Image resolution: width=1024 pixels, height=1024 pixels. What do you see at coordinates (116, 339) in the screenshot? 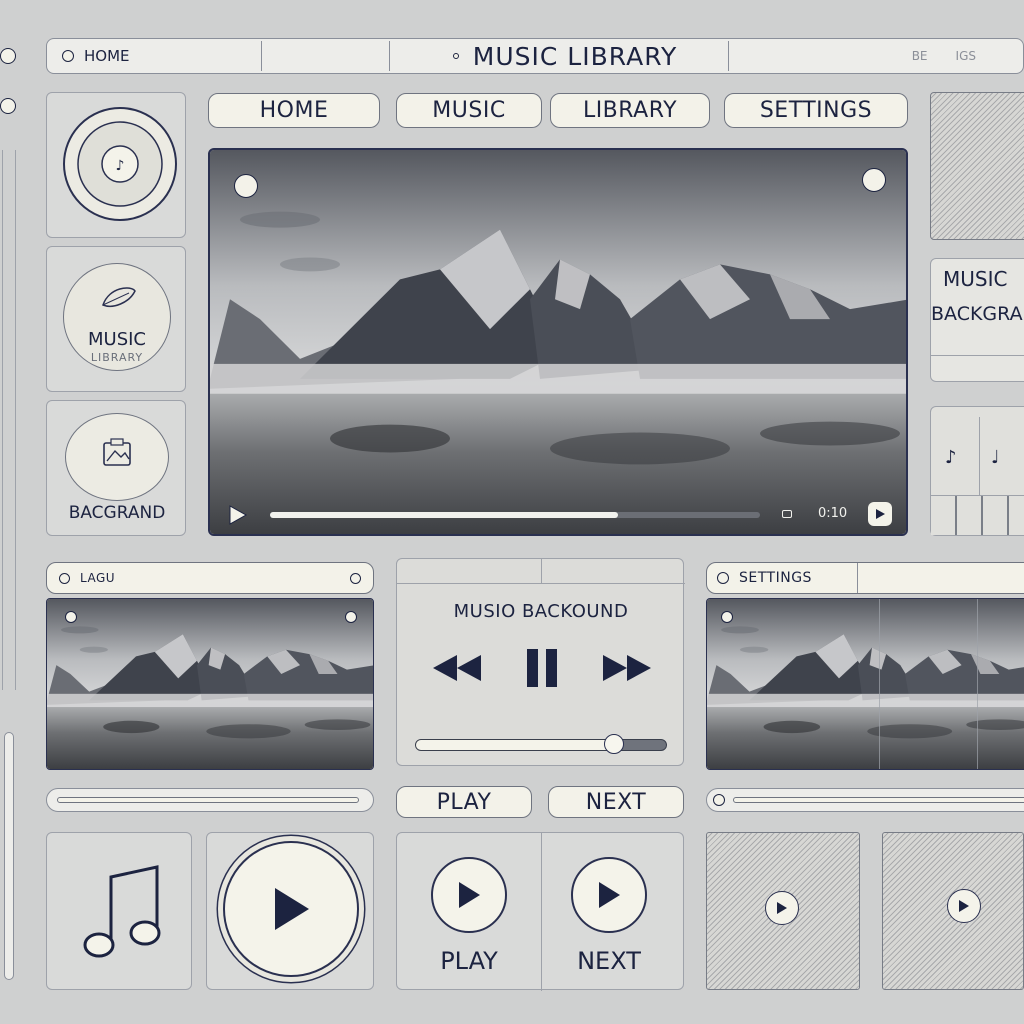
I see `music-card-title: MUSIC` at bounding box center [116, 339].